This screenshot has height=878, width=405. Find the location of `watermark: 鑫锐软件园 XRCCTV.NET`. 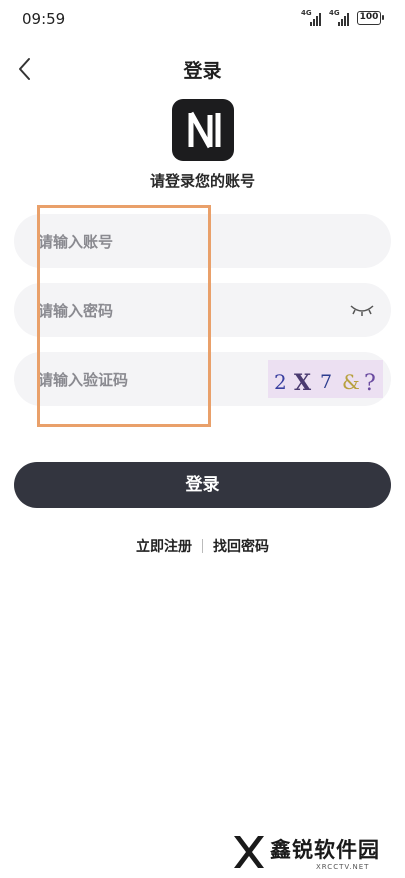

watermark: 鑫锐软件园 XRCCTV.NET is located at coordinates (310, 852).